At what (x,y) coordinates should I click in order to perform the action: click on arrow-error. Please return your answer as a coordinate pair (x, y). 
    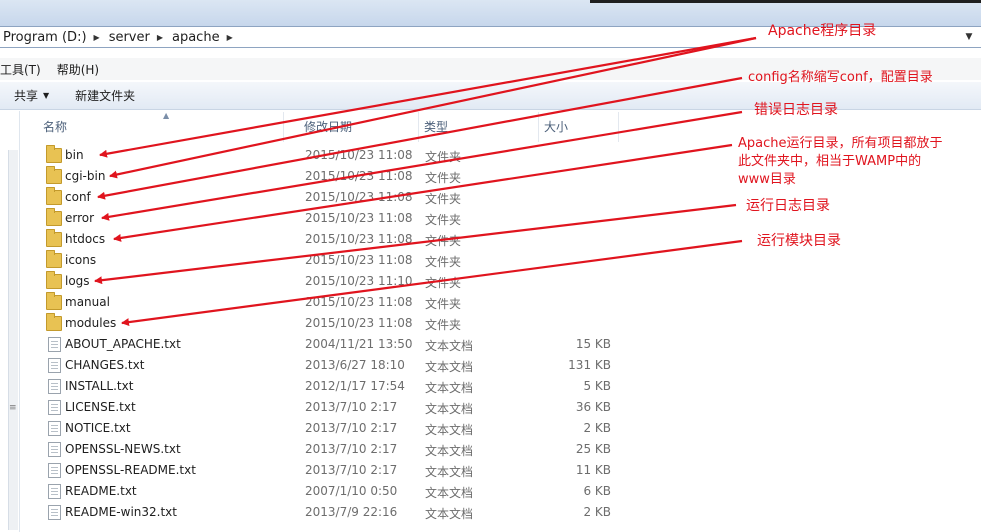
    Looking at the image, I should click on (422, 165).